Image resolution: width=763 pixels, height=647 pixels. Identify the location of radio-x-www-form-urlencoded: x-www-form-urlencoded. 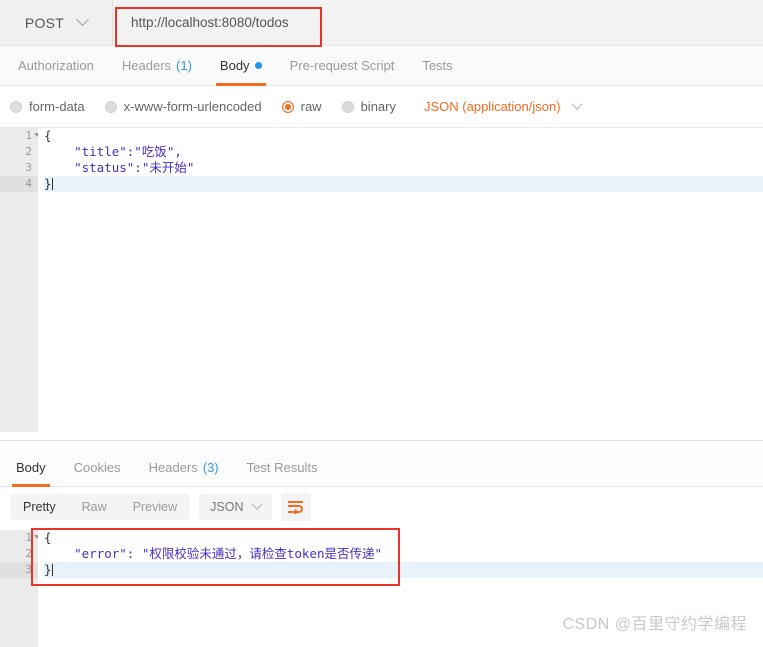
(183, 106).